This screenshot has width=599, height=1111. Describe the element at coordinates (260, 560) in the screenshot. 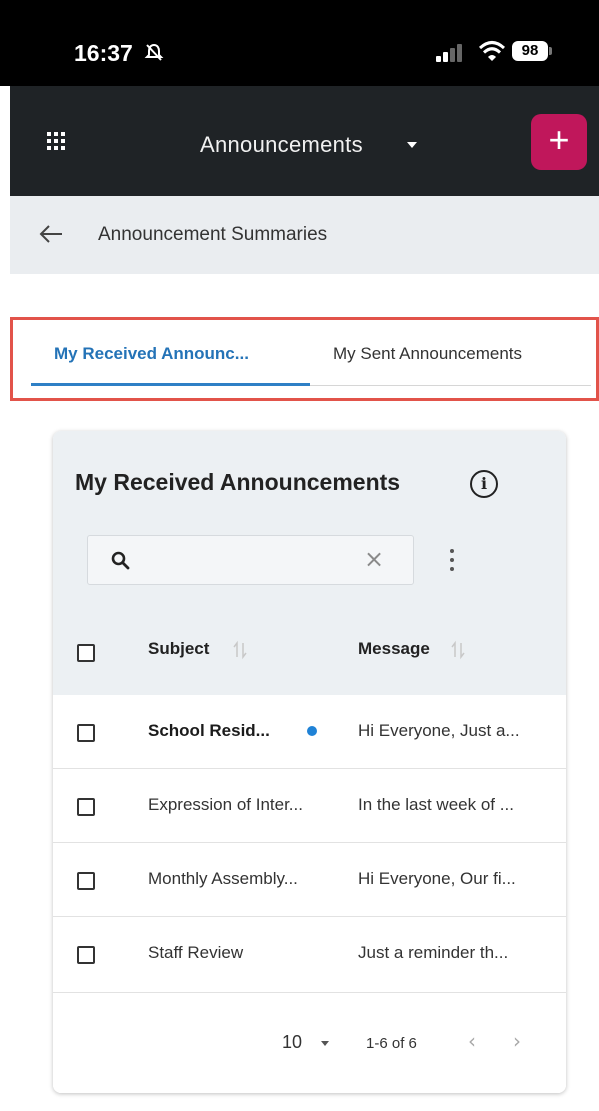

I see `search-input` at that location.